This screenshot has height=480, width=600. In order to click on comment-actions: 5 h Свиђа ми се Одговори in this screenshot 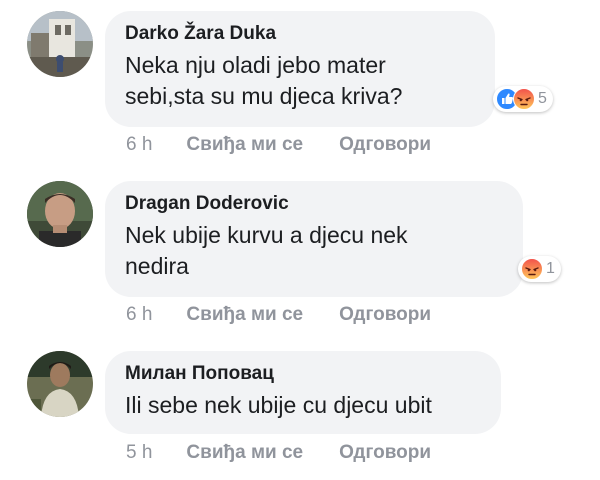, I will do `click(278, 453)`.